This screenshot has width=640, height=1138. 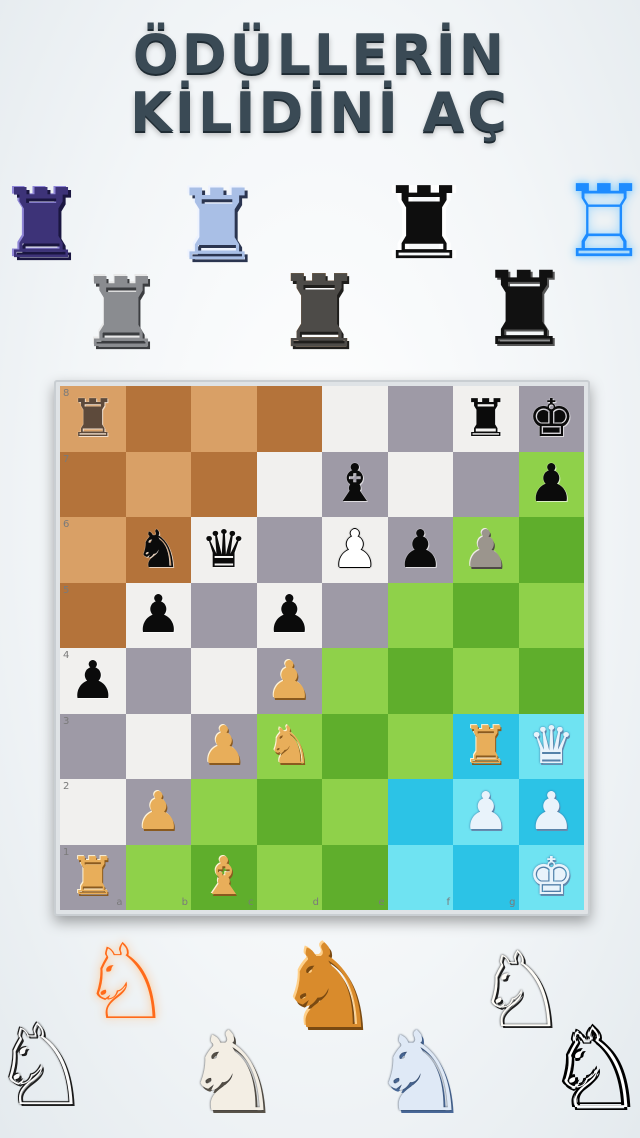 What do you see at coordinates (158, 746) in the screenshot?
I see `square-b3` at bounding box center [158, 746].